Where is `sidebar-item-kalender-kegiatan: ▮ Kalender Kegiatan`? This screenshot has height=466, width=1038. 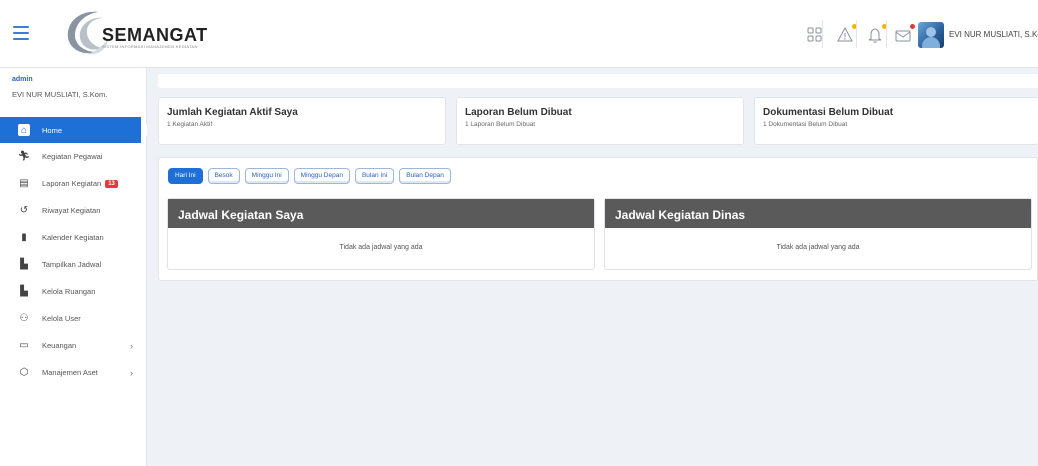
sidebar-item-kalender-kegiatan: ▮ Kalender Kegiatan is located at coordinates (73, 237).